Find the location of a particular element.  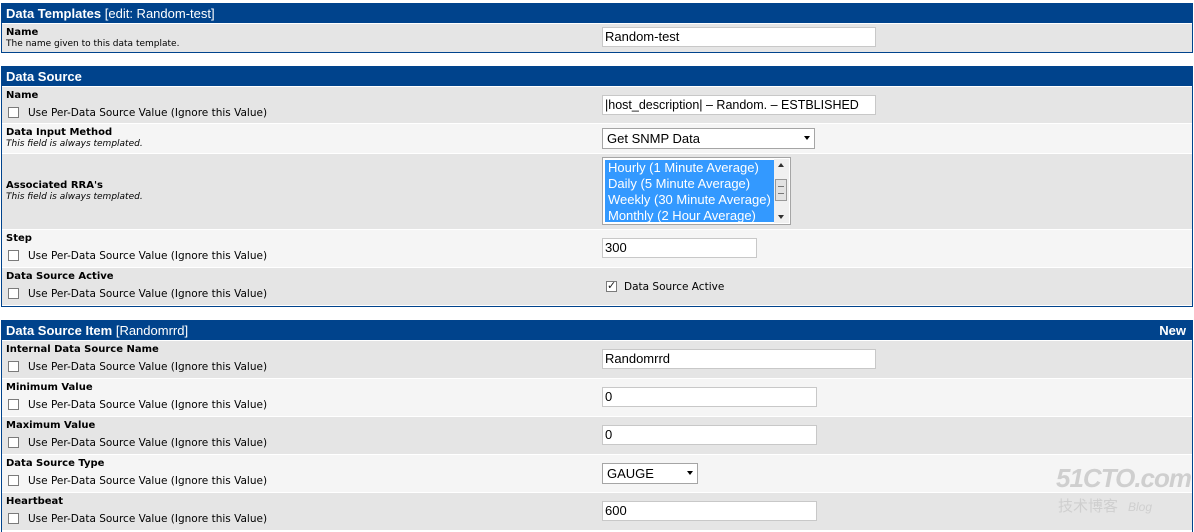

min-value-input: 0 is located at coordinates (709, 397).